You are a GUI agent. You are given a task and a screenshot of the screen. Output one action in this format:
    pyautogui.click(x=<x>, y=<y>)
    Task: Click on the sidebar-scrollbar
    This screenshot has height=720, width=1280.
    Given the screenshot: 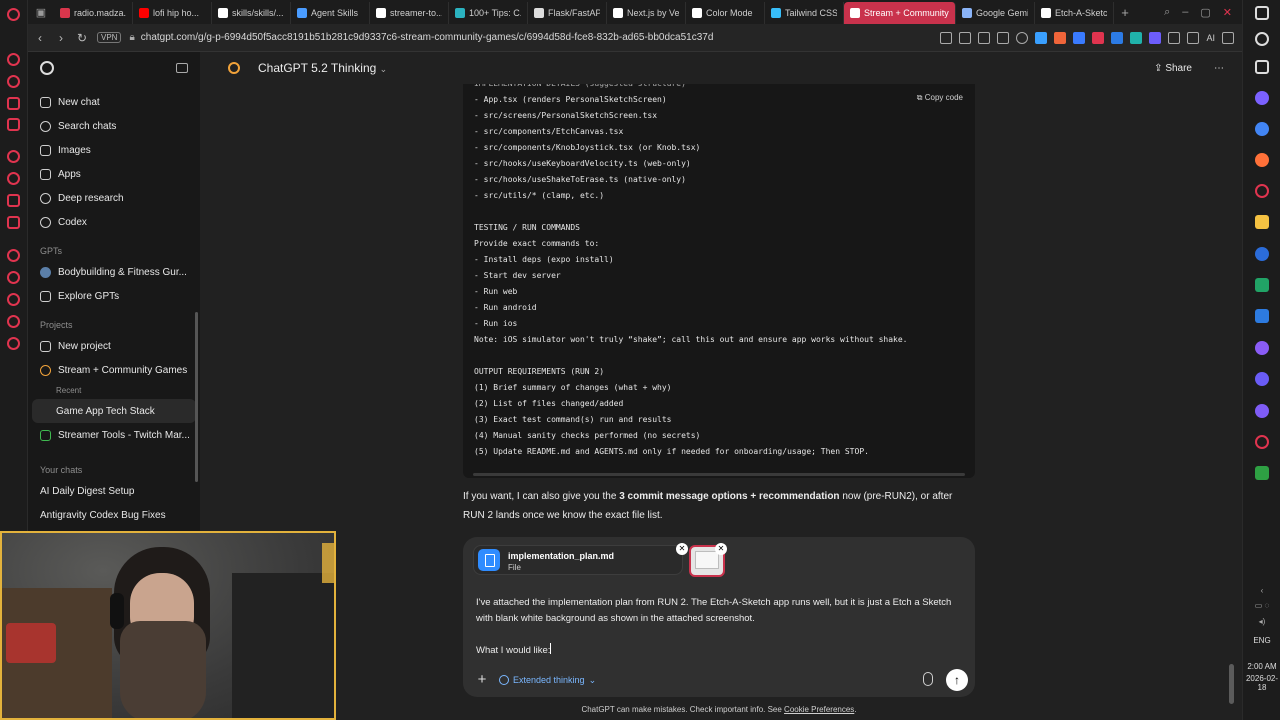 What is the action you would take?
    pyautogui.click(x=196, y=397)
    